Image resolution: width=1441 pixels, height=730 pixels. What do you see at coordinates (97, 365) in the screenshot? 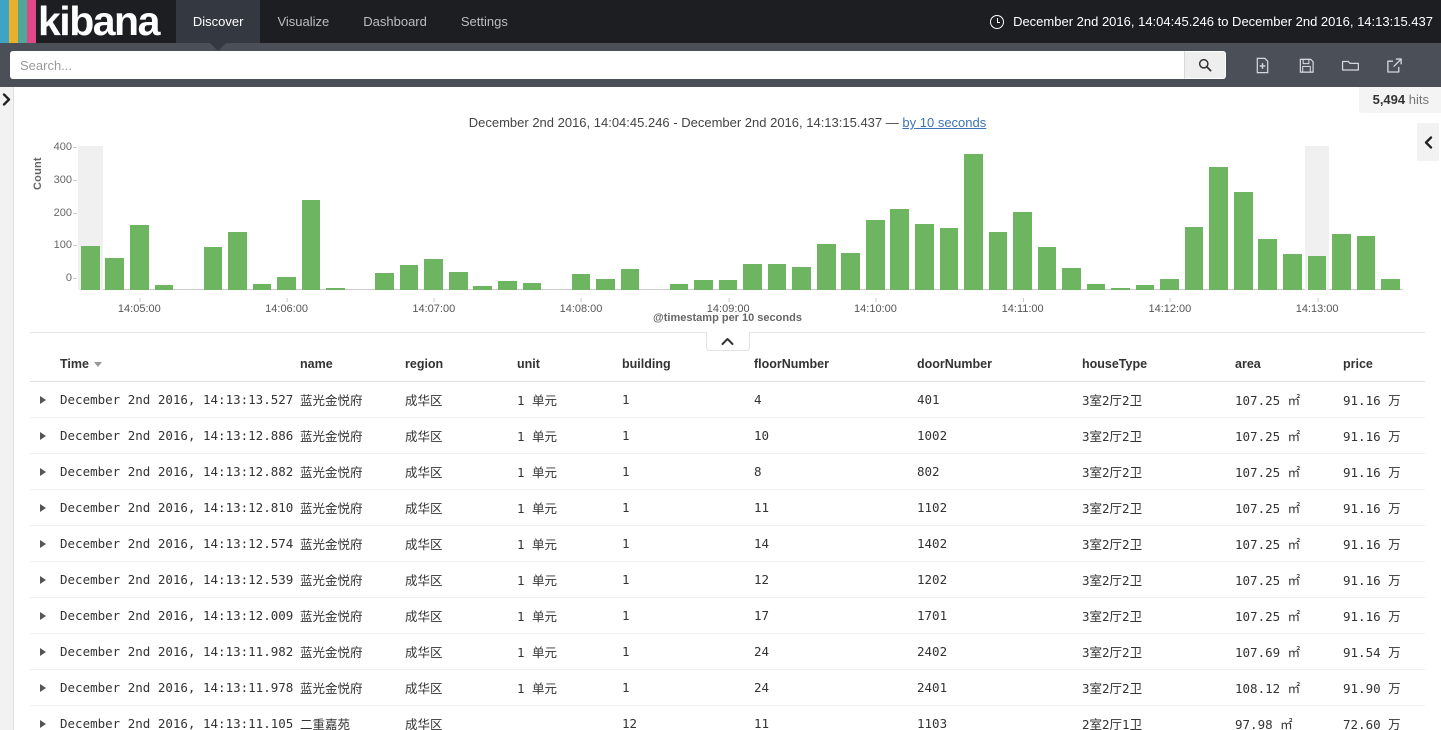
I see `sort-caret-down-icon` at bounding box center [97, 365].